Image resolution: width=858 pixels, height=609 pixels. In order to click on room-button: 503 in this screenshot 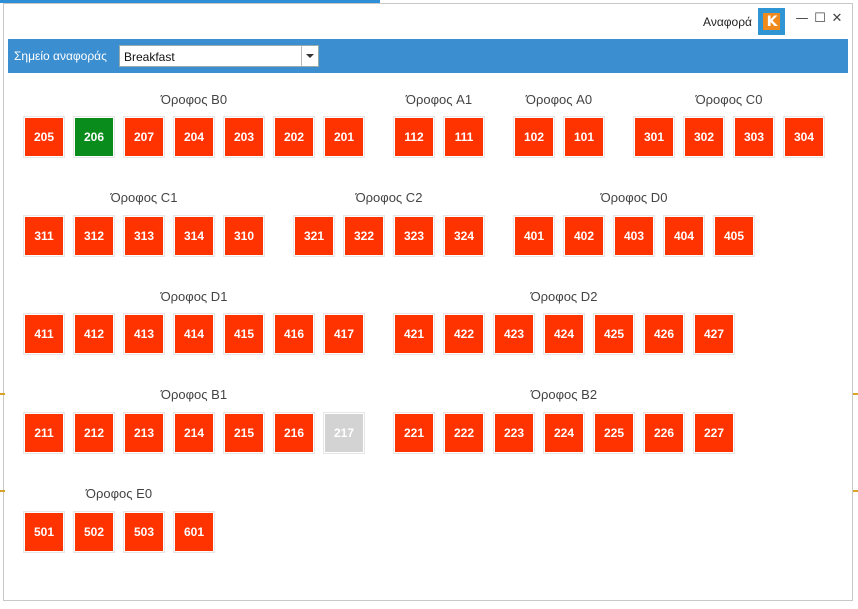, I will do `click(144, 532)`.